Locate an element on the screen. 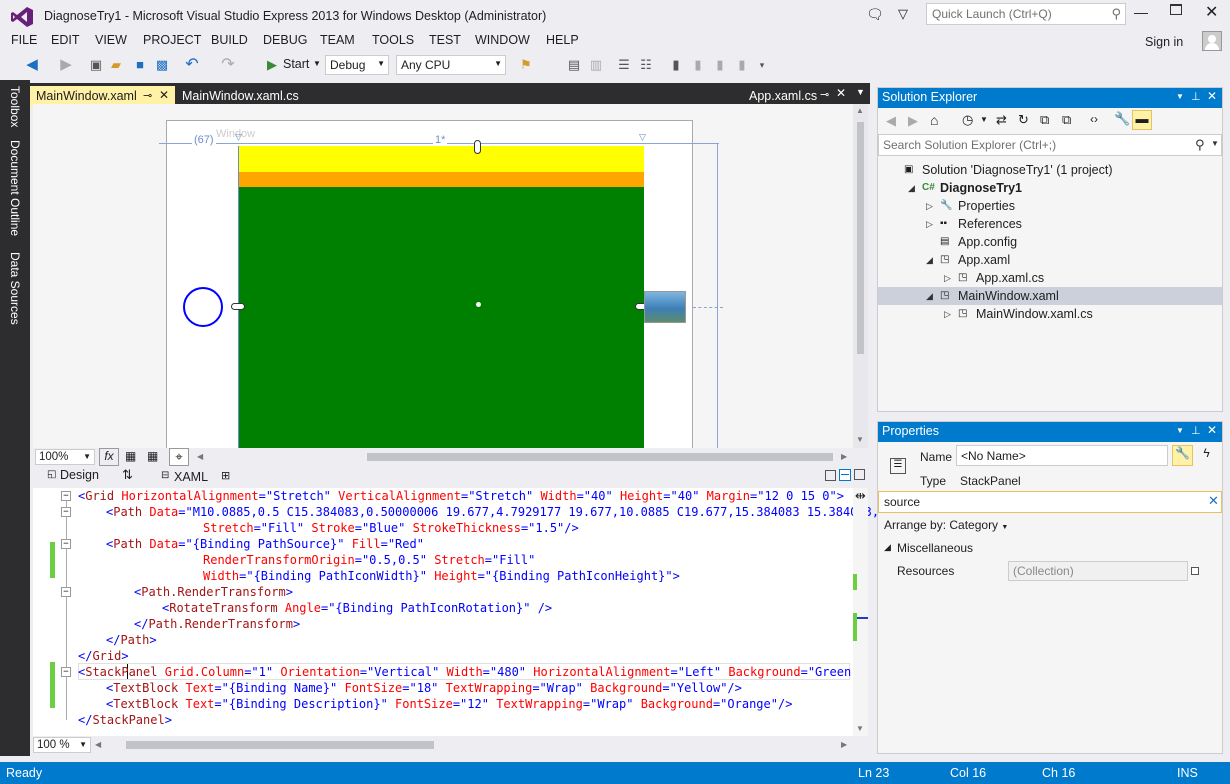  clear-search-icon: ✕ is located at coordinates (1213, 501).